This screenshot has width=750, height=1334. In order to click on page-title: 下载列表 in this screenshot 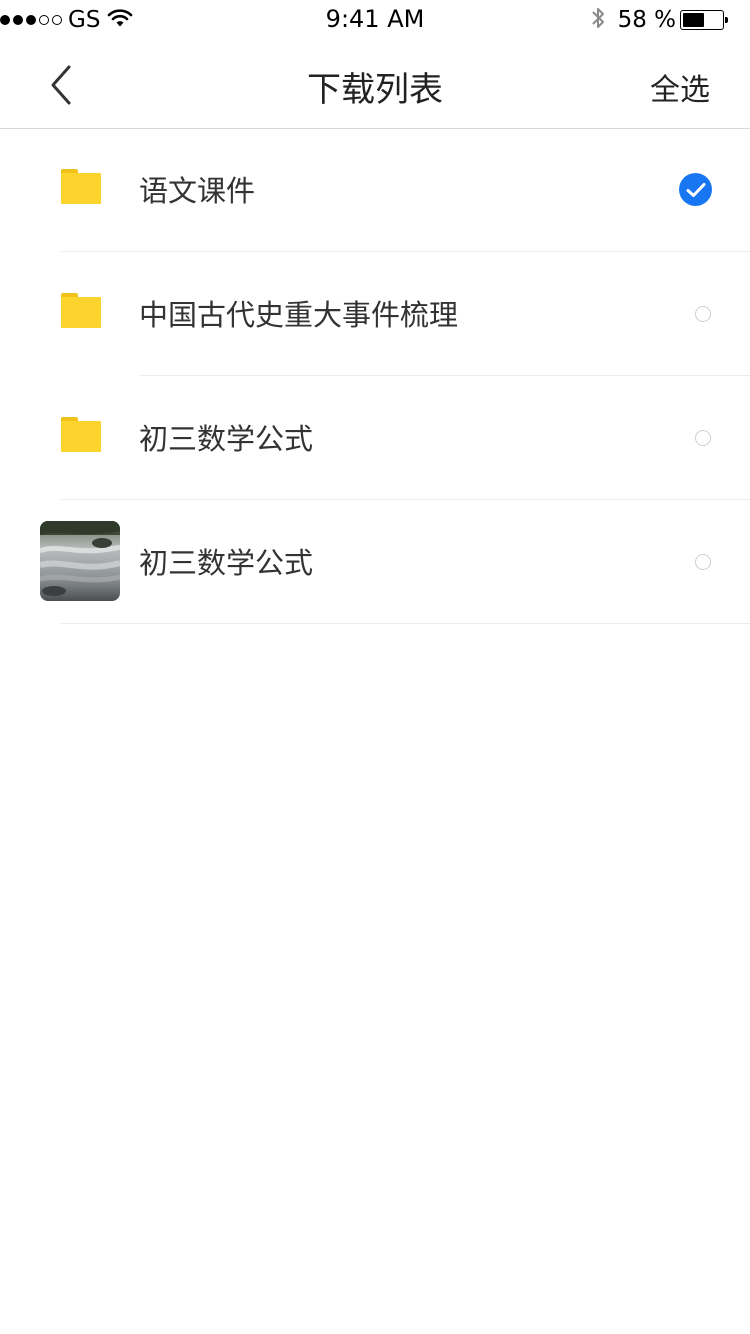, I will do `click(375, 90)`.